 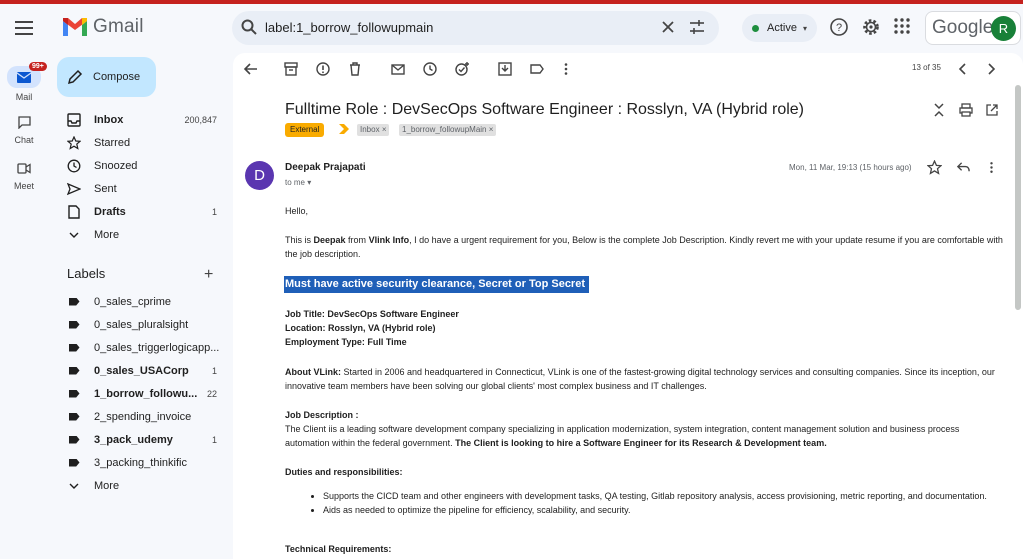 What do you see at coordinates (325, 167) in the screenshot?
I see `sender-name: Deepak Prajapati` at bounding box center [325, 167].